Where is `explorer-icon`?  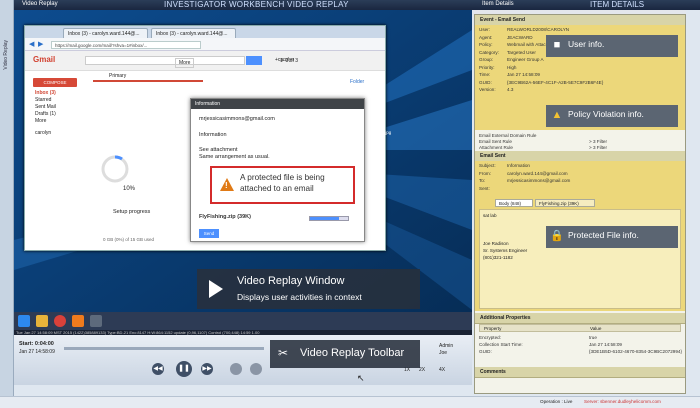 explorer-icon is located at coordinates (42, 321).